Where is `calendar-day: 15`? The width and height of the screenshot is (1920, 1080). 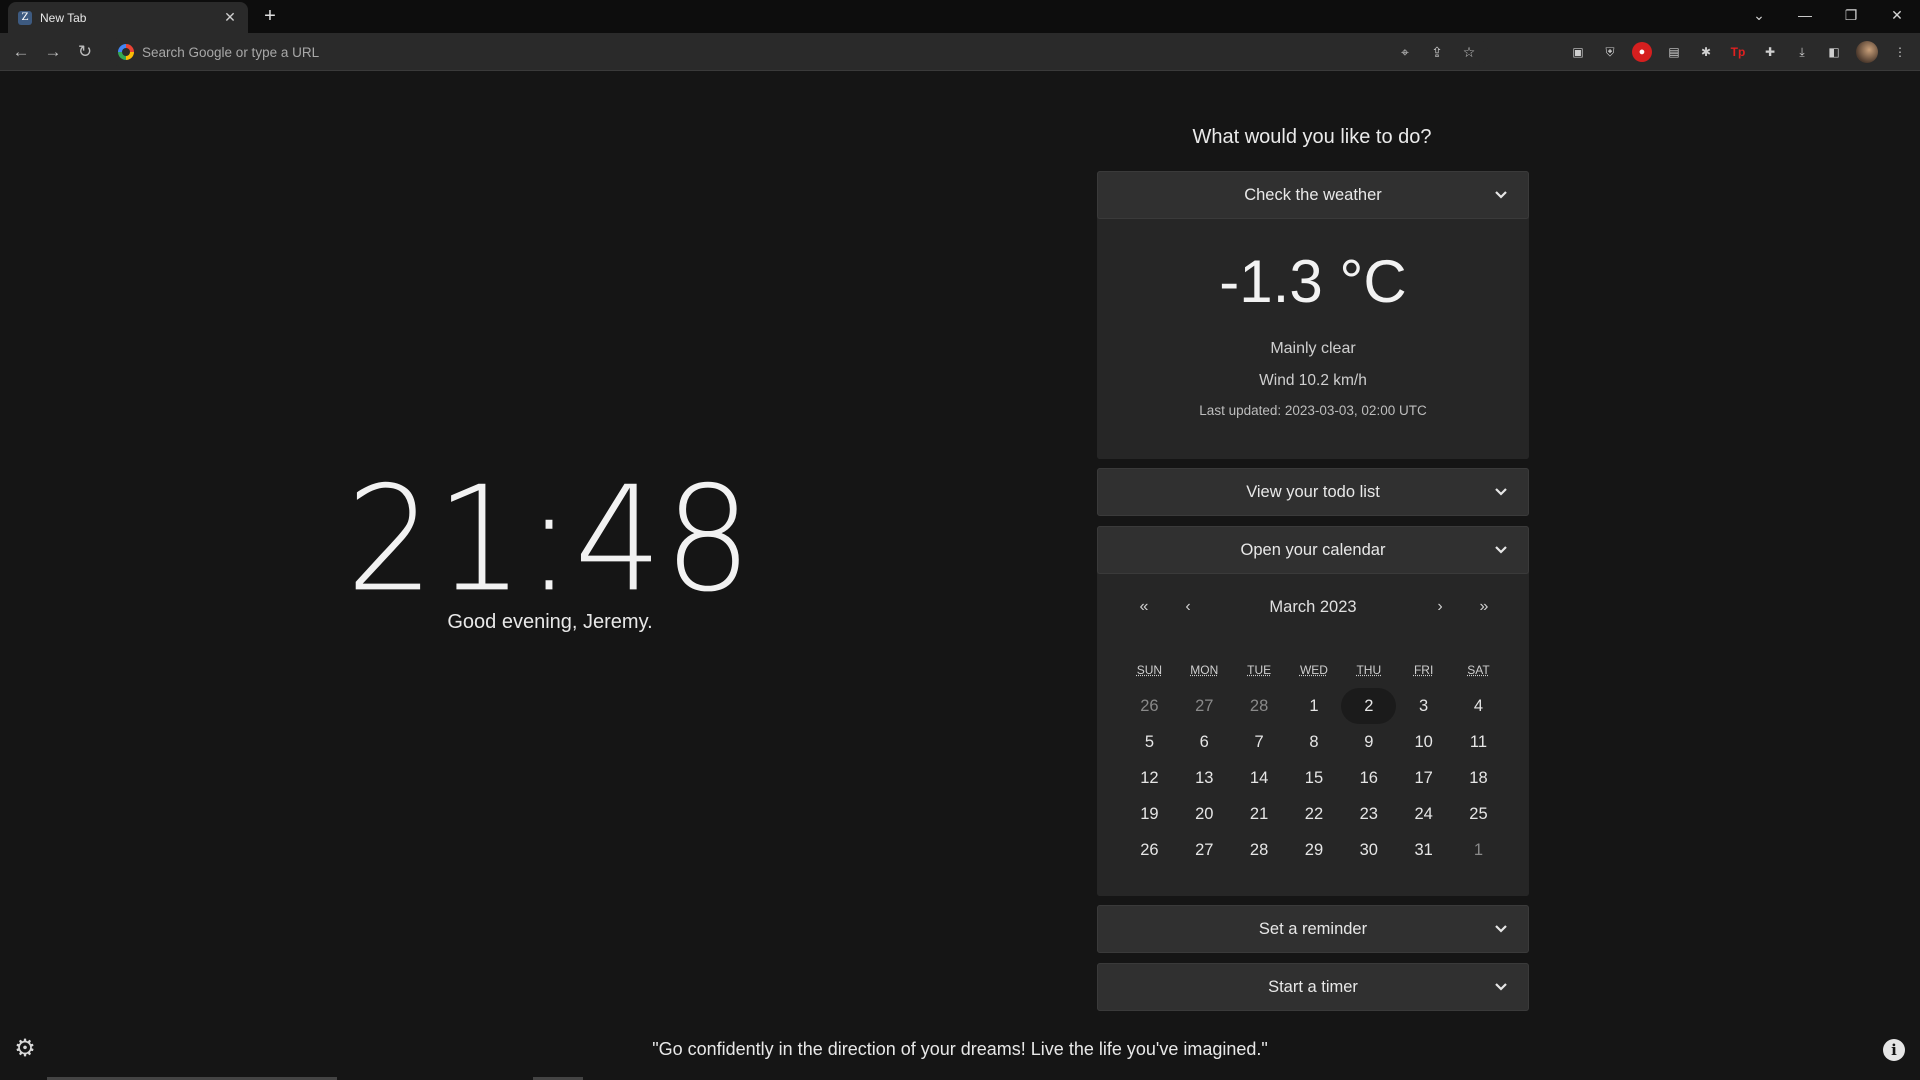
calendar-day: 15 is located at coordinates (1314, 778).